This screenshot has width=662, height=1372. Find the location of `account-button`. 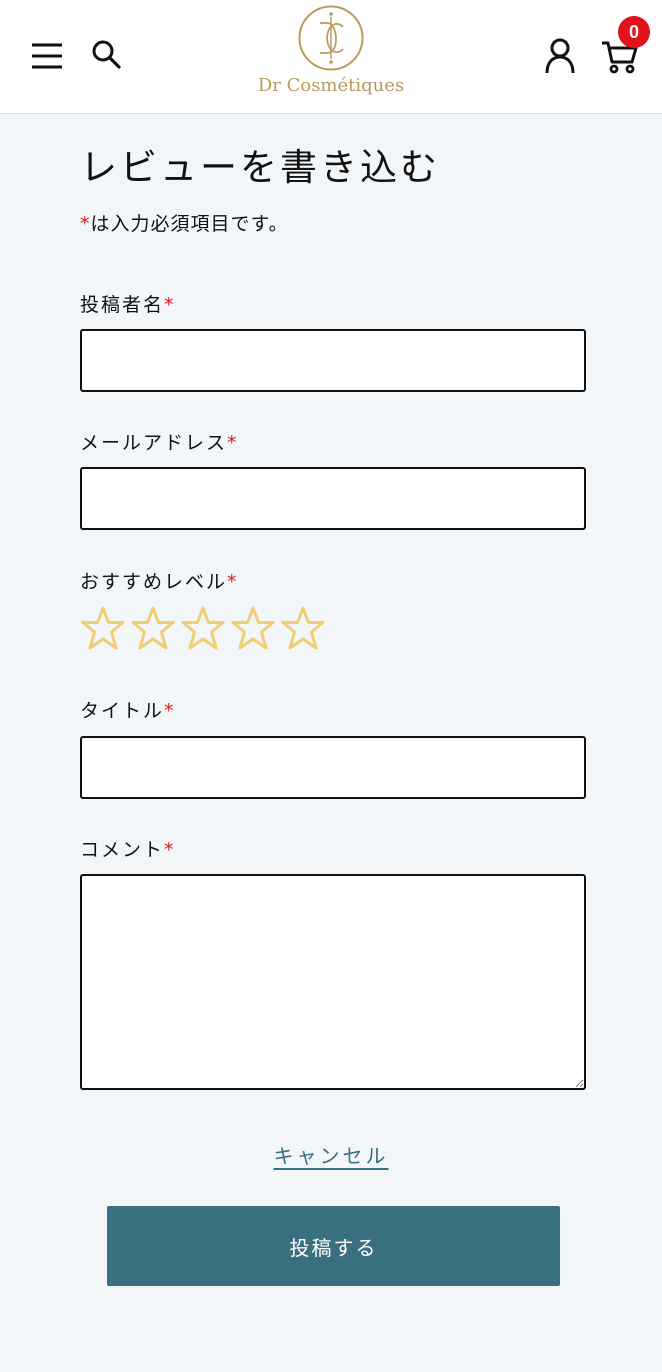

account-button is located at coordinates (560, 56).